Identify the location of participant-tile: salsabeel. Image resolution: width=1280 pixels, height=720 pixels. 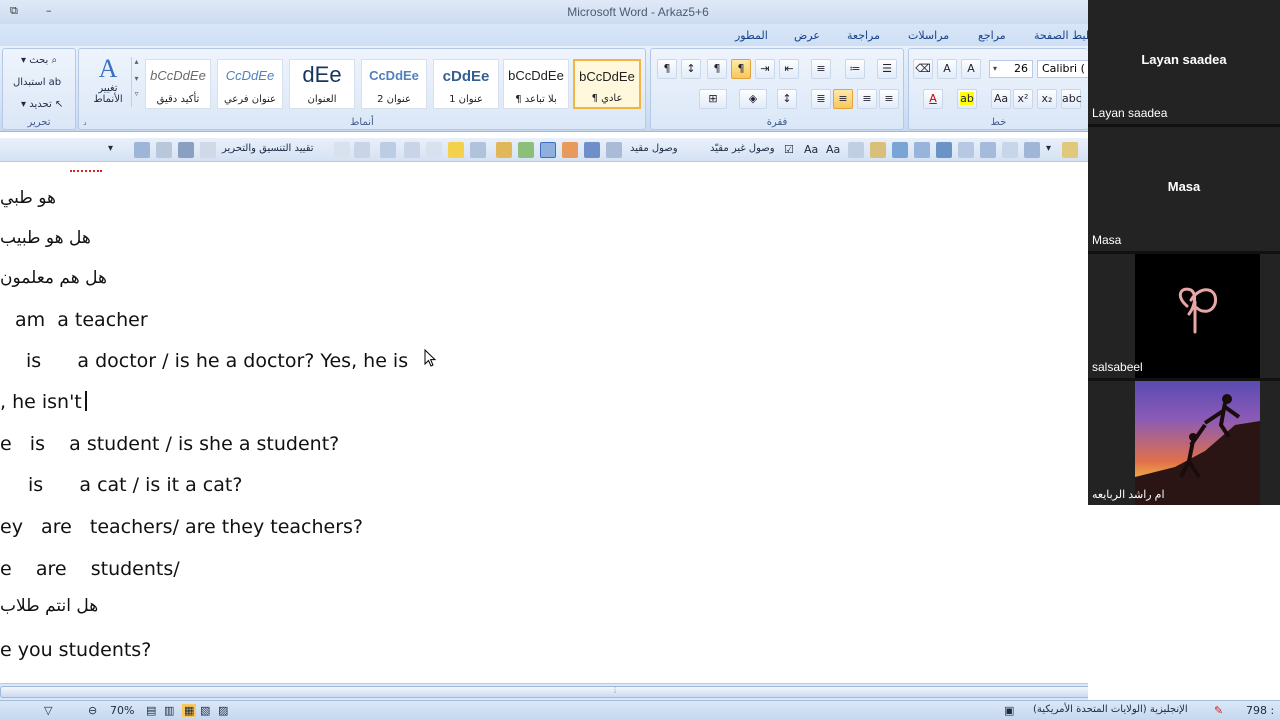
(1184, 316).